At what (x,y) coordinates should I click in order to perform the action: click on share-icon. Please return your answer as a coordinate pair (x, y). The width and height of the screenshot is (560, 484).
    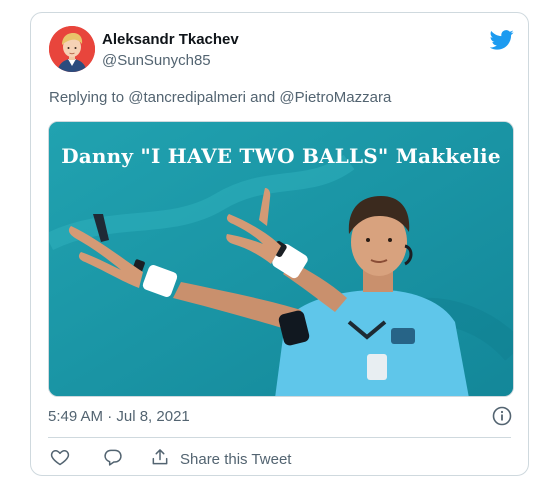
    Looking at the image, I should click on (160, 459).